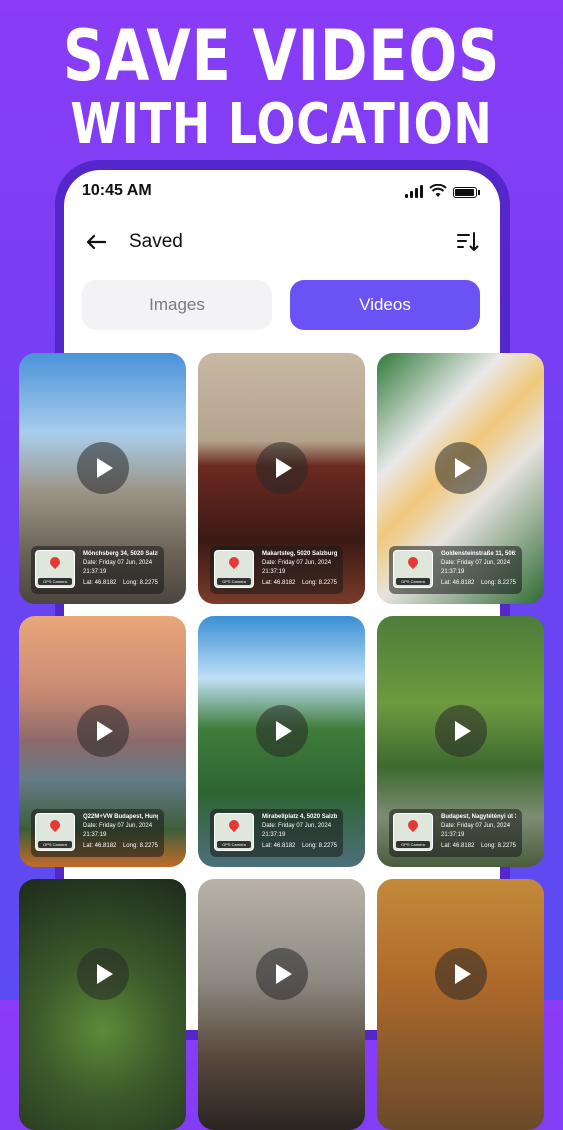 The width and height of the screenshot is (563, 1130). What do you see at coordinates (299, 554) in the screenshot?
I see `location-address: Makartsteg, 5020 Salzburg, Austria` at bounding box center [299, 554].